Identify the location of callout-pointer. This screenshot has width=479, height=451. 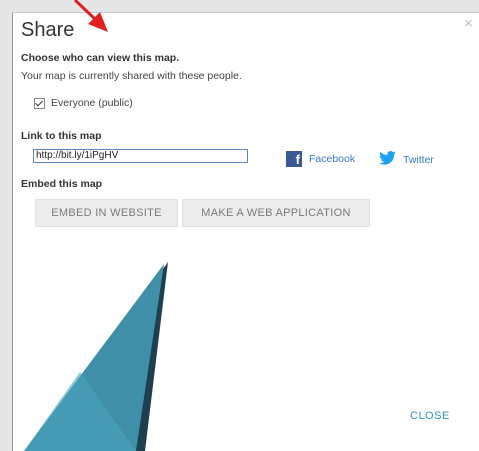
(96, 356).